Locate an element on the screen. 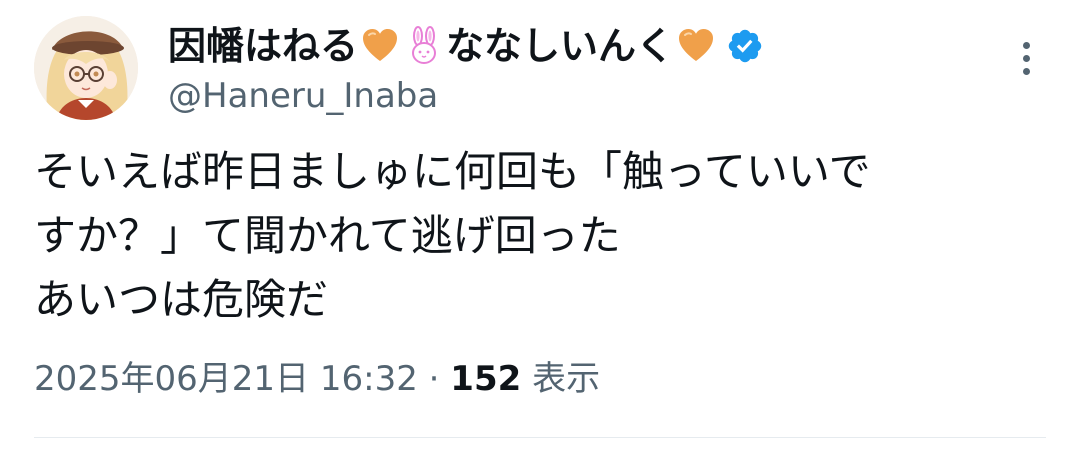  author-handle: @Haneru_Inaba is located at coordinates (303, 96).